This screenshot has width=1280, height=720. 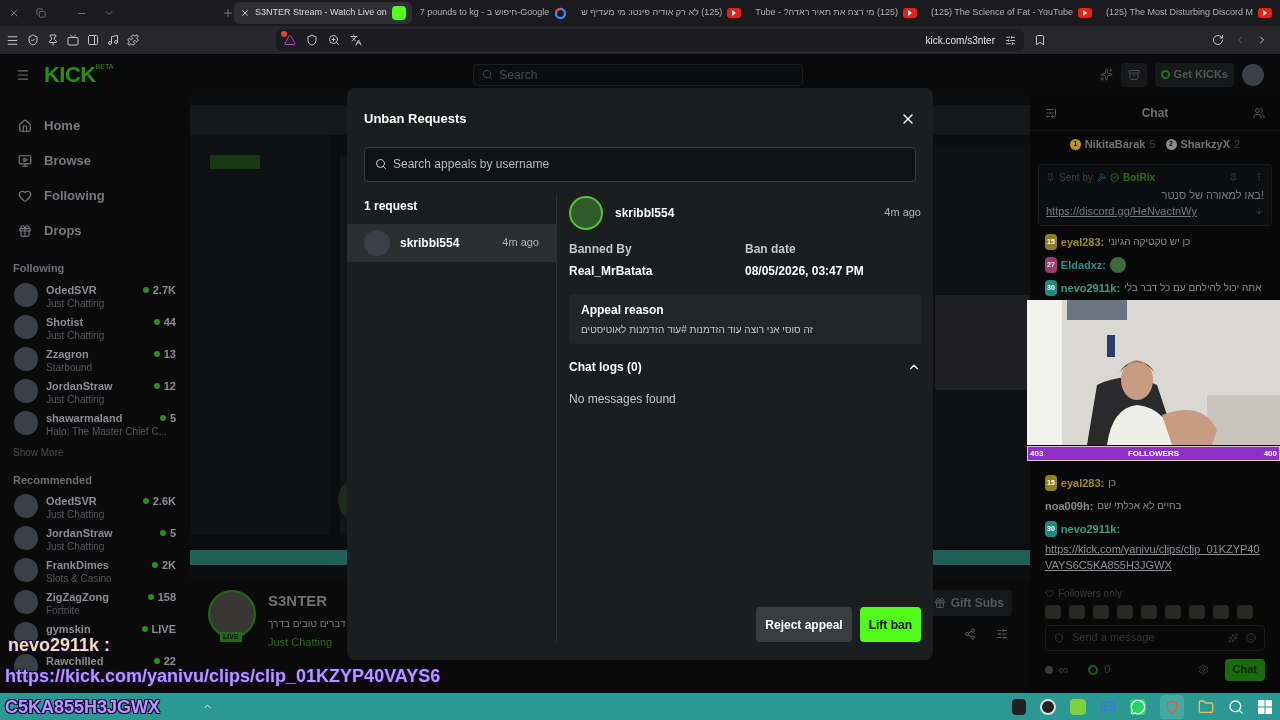 I want to click on channel-category: Fortnite, so click(x=63, y=611).